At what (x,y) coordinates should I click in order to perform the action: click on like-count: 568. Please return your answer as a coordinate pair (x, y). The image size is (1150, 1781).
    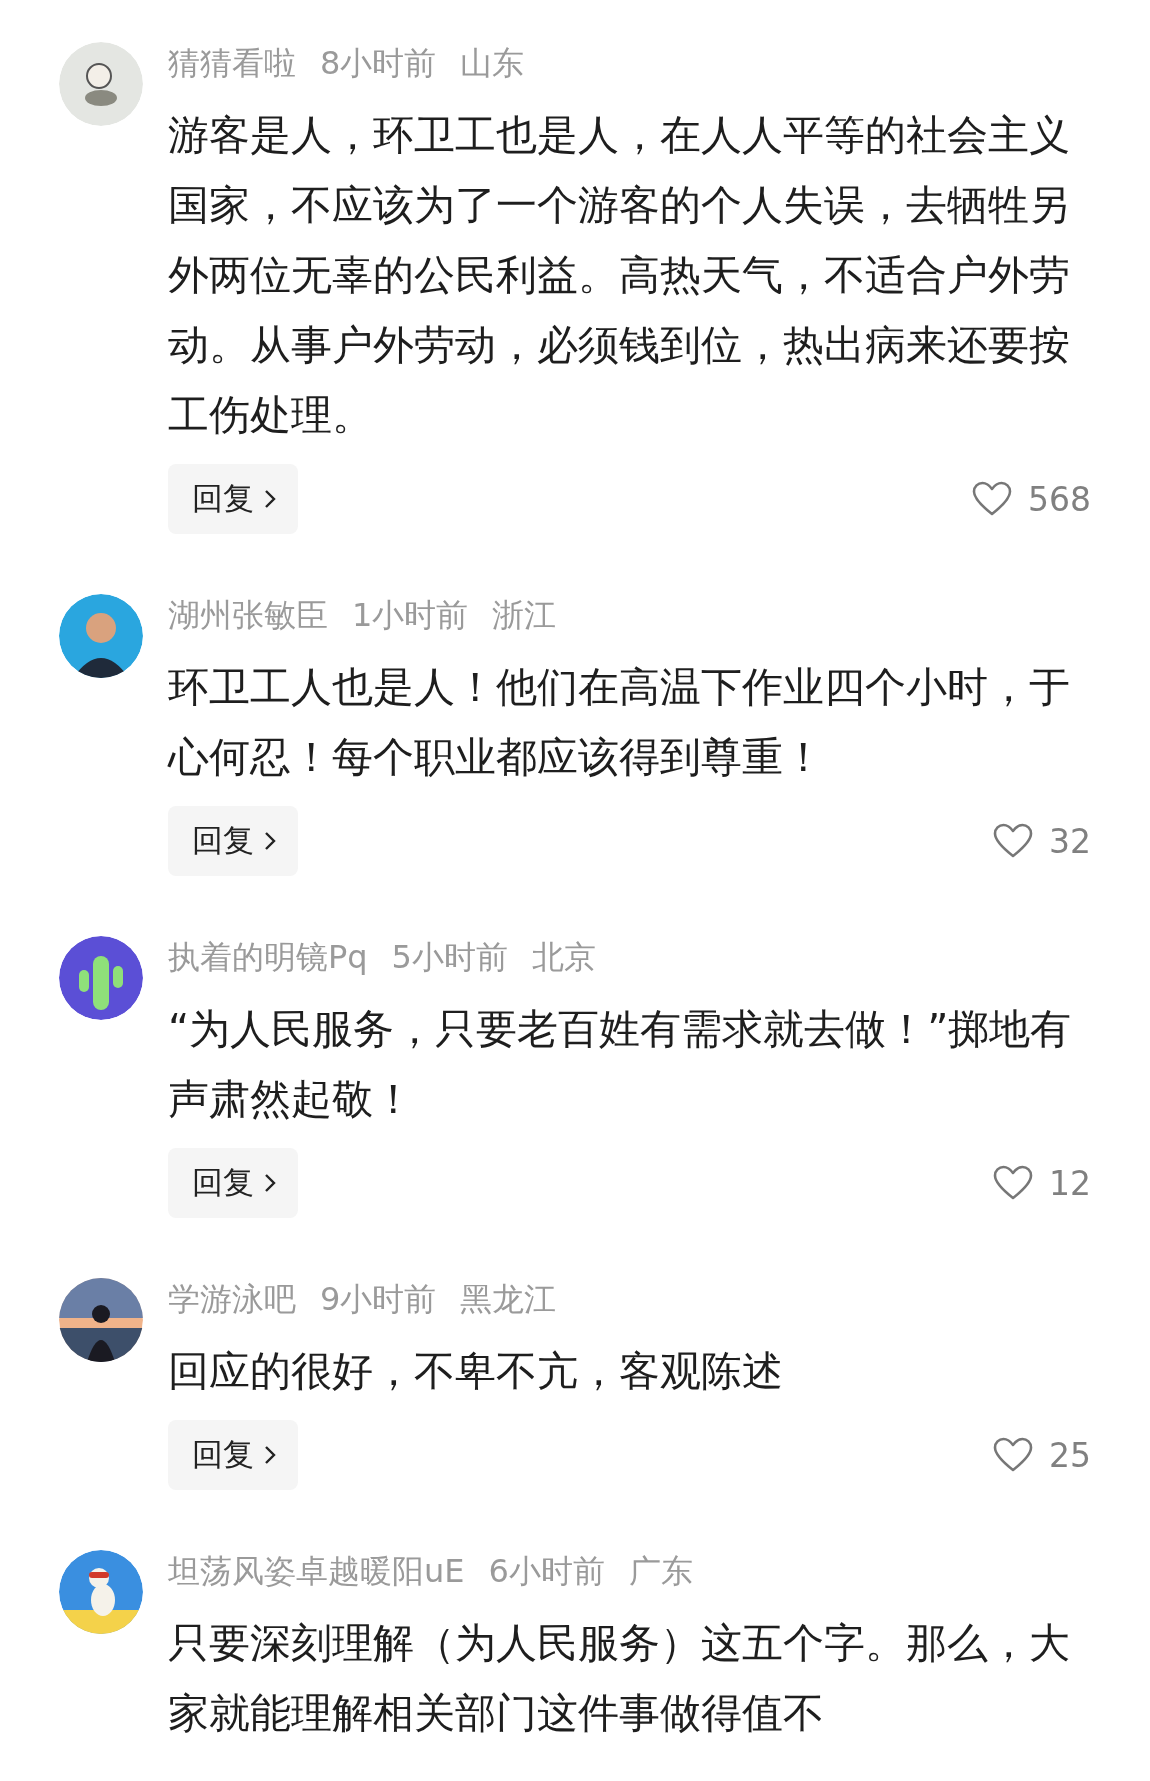
    Looking at the image, I should click on (1059, 499).